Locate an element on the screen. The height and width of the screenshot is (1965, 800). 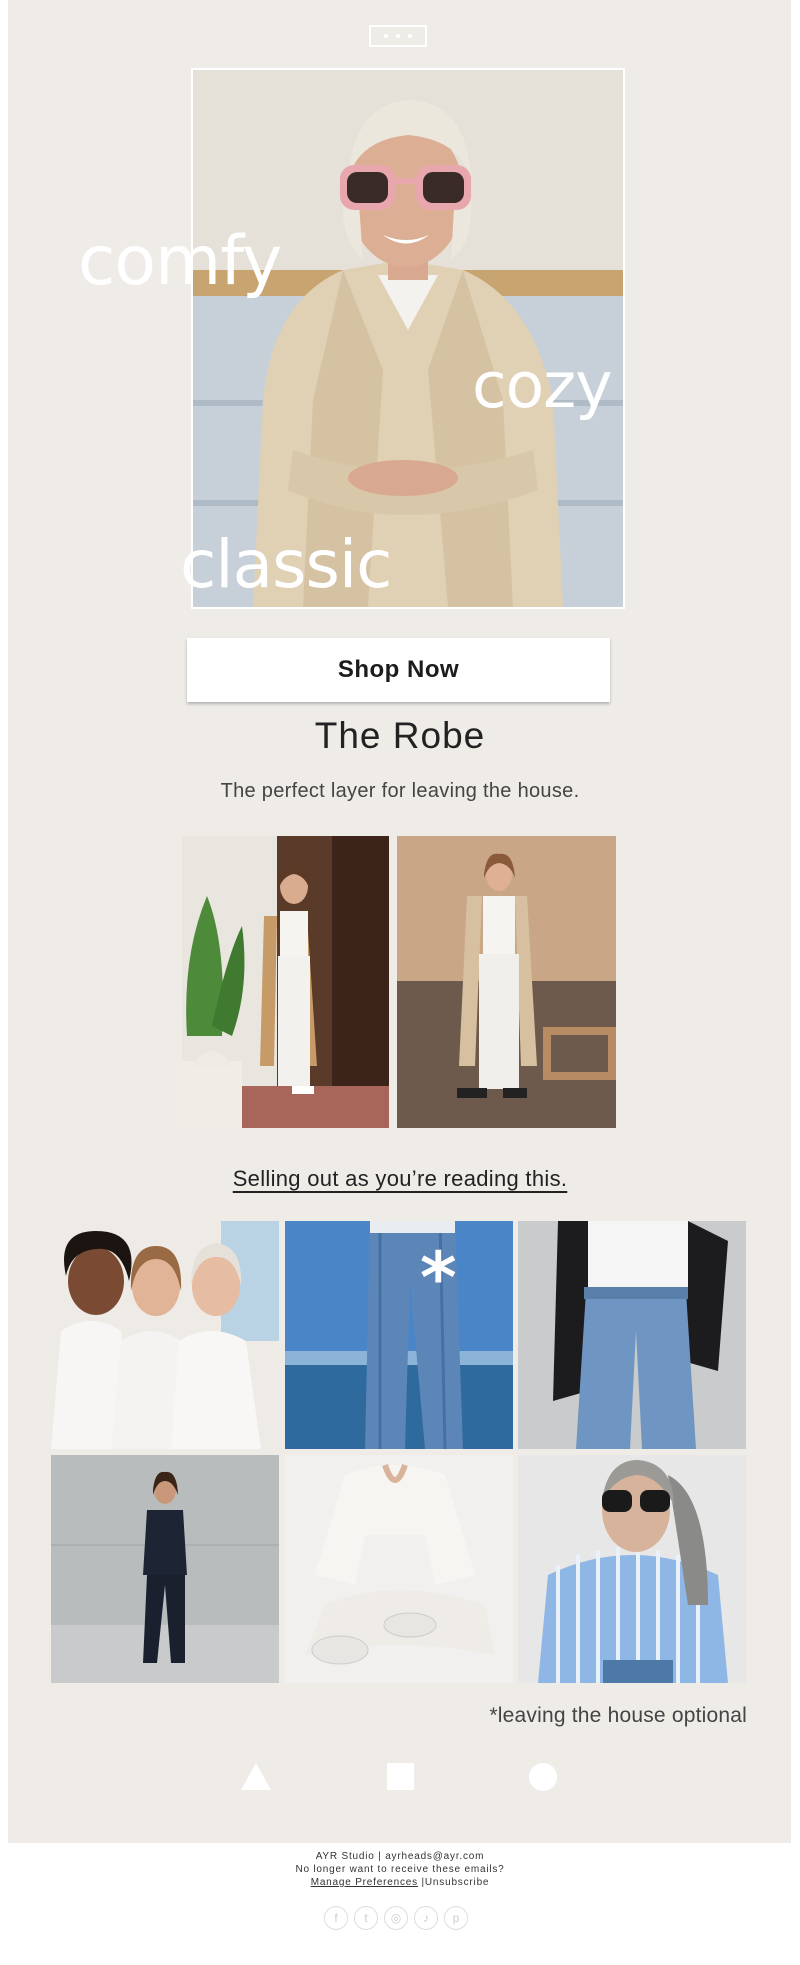
instagram-icon: ◎ is located at coordinates (396, 1918).